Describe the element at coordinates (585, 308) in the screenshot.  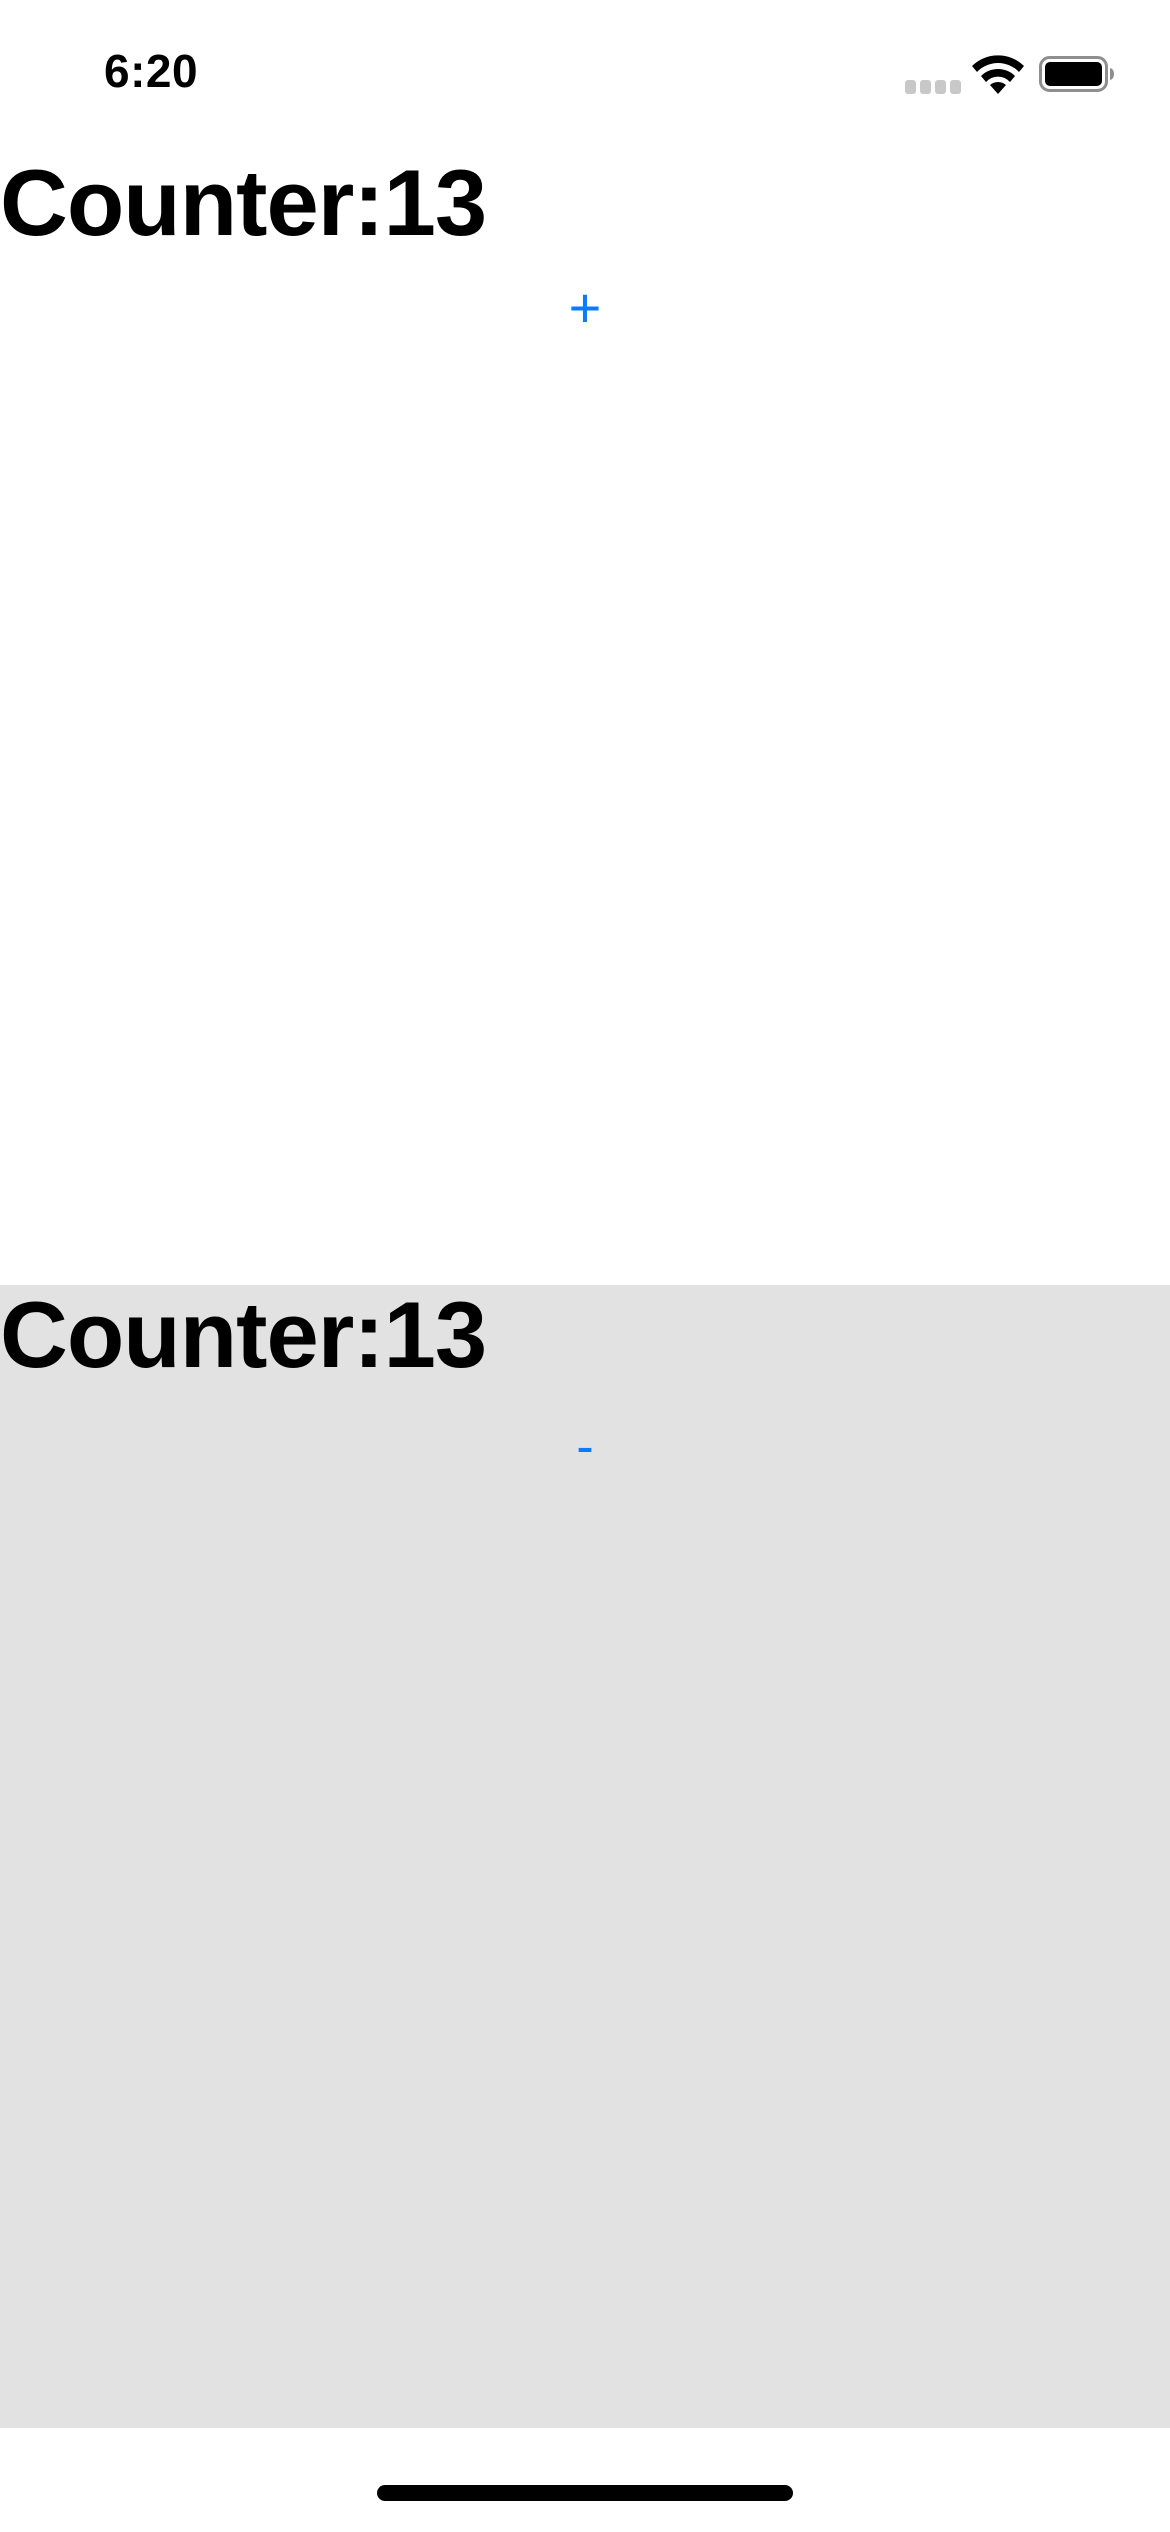
I see `increment-button: +` at that location.